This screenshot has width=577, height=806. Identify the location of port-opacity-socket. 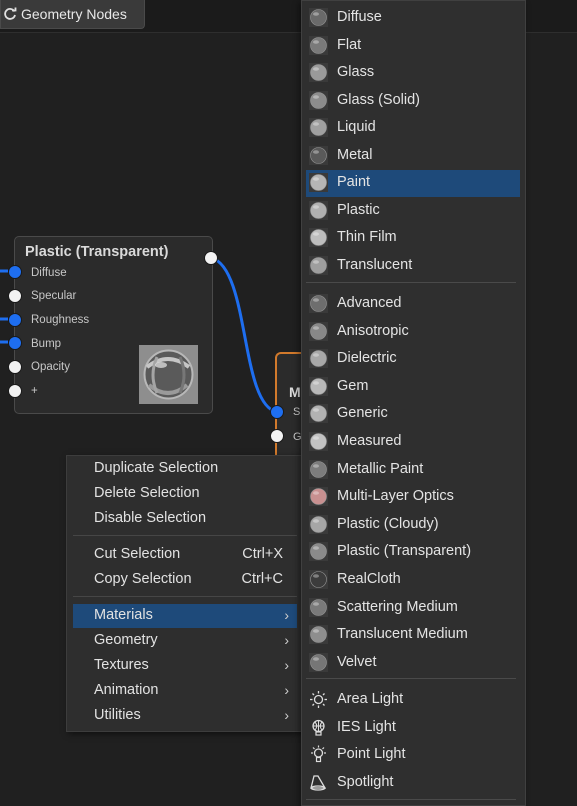
(15, 367).